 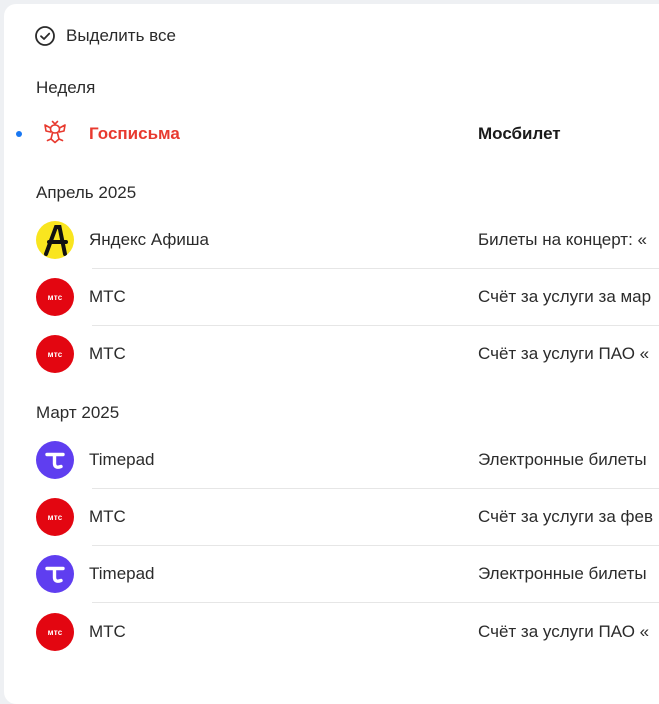 What do you see at coordinates (329, 134) in the screenshot?
I see `mail-row: Госписьма Мосбилет` at bounding box center [329, 134].